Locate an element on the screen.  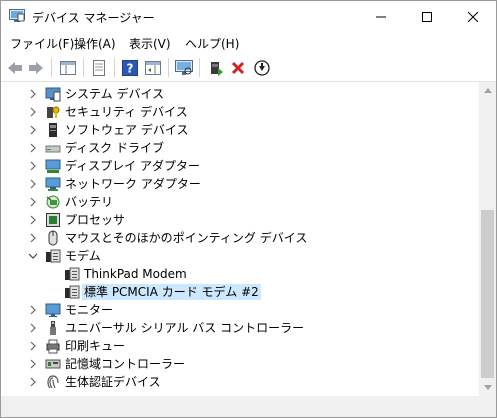
action-pane-icon is located at coordinates (153, 68).